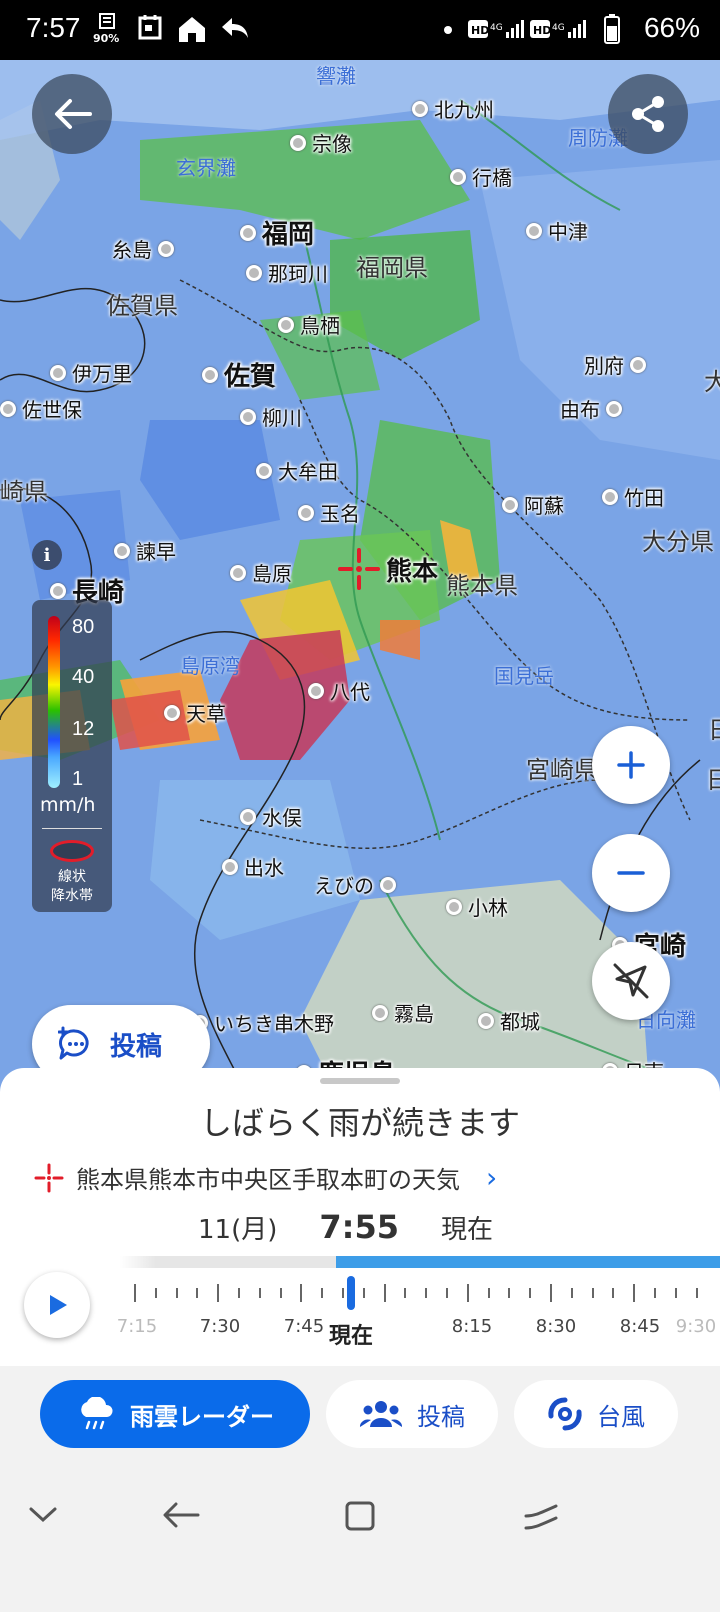 Image resolution: width=720 pixels, height=1612 pixels. I want to click on timeline-label: 7:15, so click(137, 1326).